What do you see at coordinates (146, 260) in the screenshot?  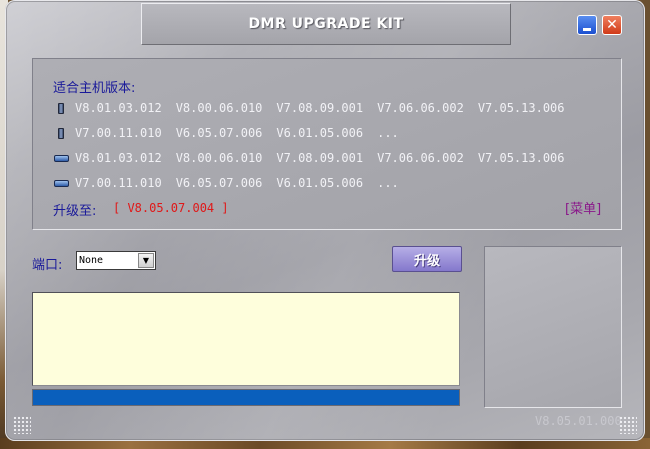 I see `chevron-down-icon: ▼` at bounding box center [146, 260].